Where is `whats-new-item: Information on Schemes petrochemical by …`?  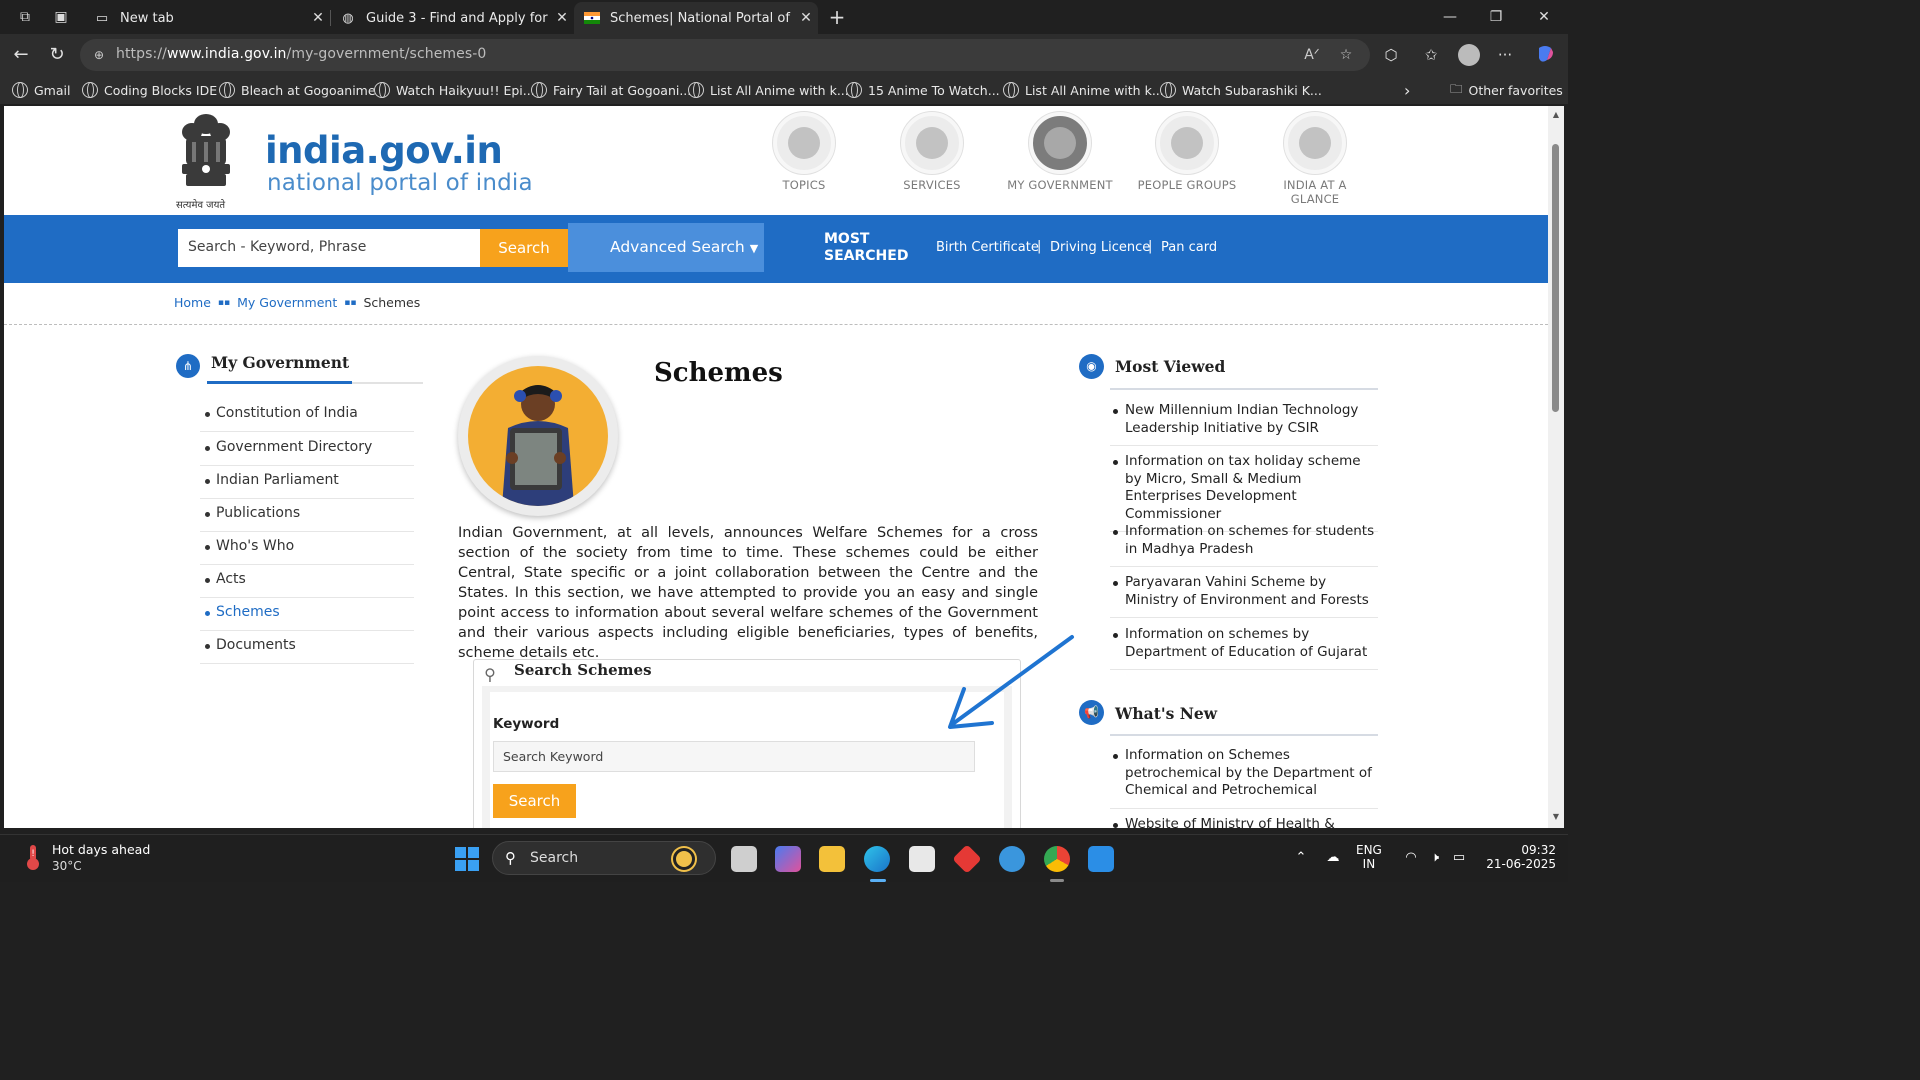
whats-new-item: Information on Schemes petrochemical by … is located at coordinates (1244, 778).